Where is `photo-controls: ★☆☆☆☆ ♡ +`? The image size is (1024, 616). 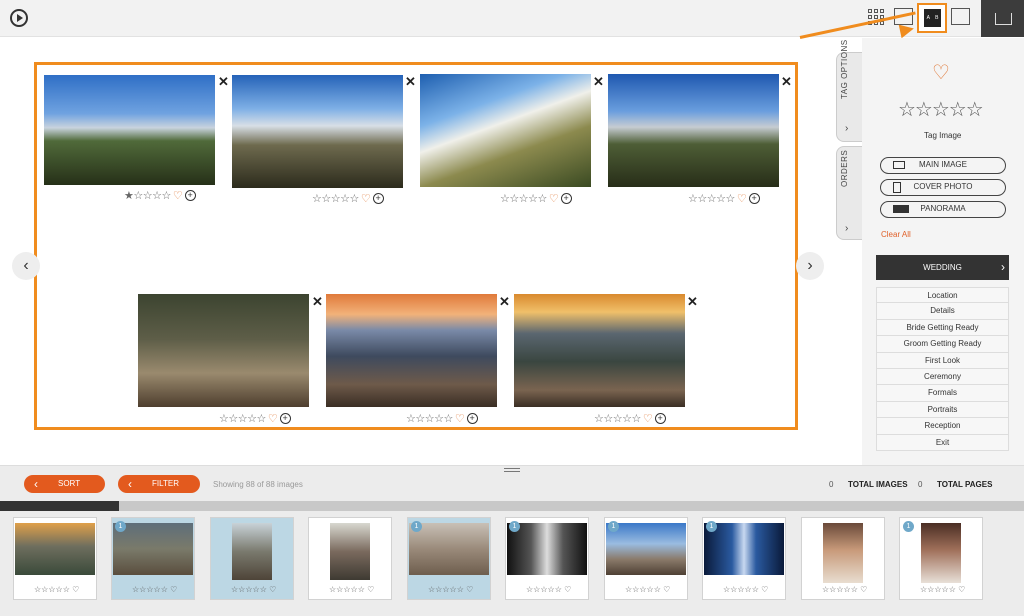
photo-controls: ★☆☆☆☆ ♡ + is located at coordinates (160, 195).